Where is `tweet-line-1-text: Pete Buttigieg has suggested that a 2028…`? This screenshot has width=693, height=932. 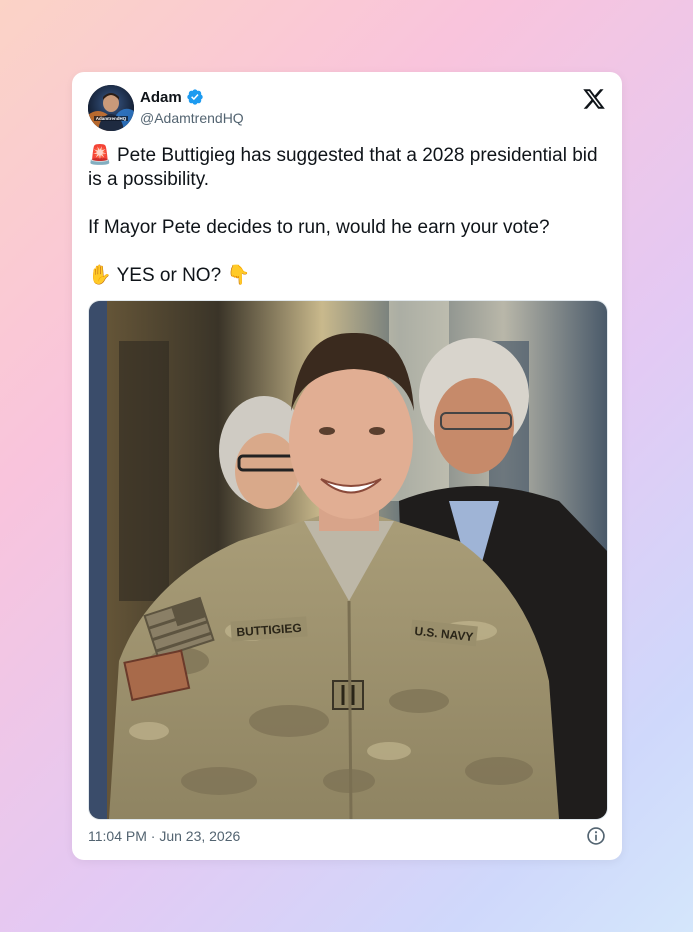 tweet-line-1-text: Pete Buttigieg has suggested that a 2028… is located at coordinates (343, 167).